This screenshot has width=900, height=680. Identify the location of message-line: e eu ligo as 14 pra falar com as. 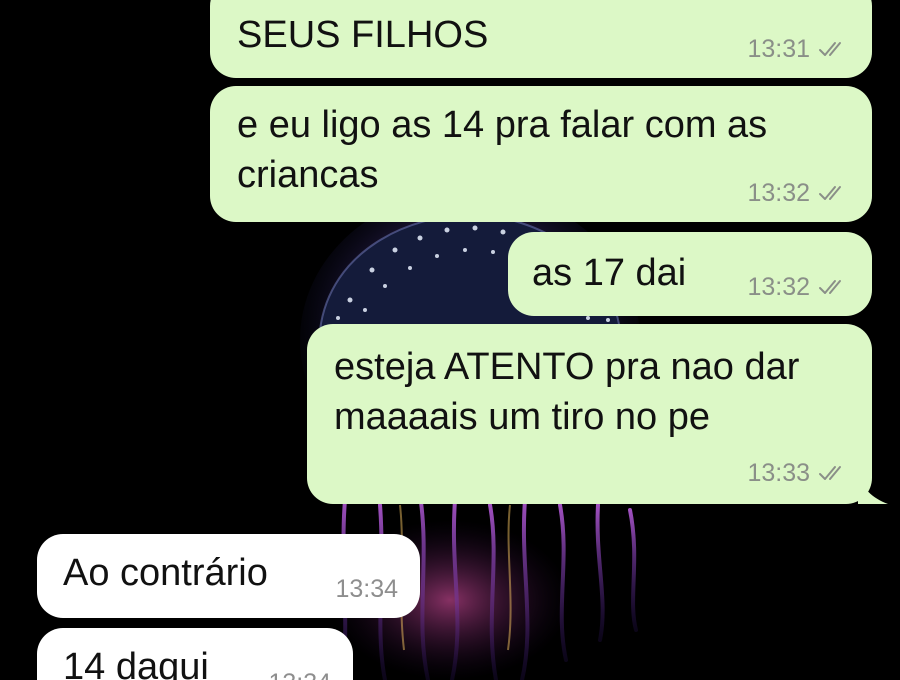
(502, 125).